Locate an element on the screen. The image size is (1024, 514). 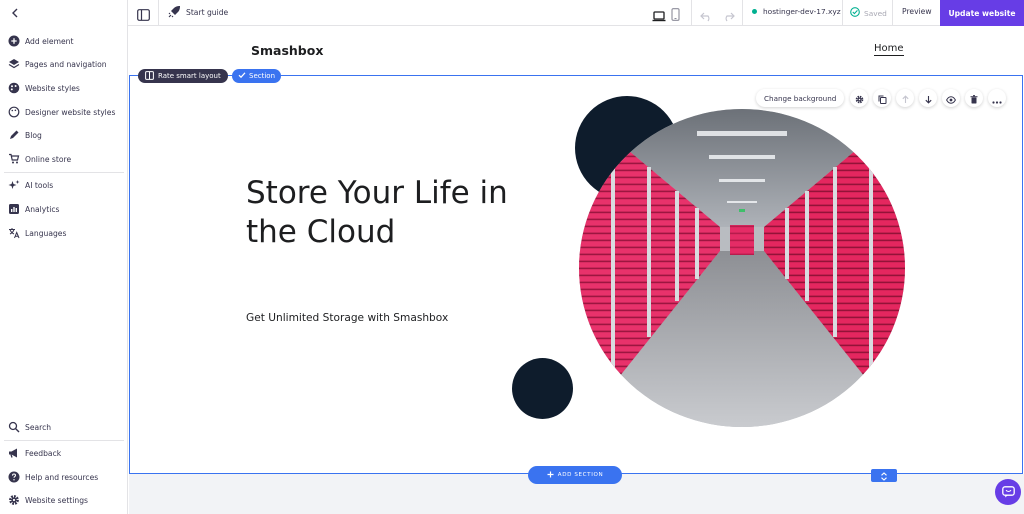
copy-icon is located at coordinates (882, 98).